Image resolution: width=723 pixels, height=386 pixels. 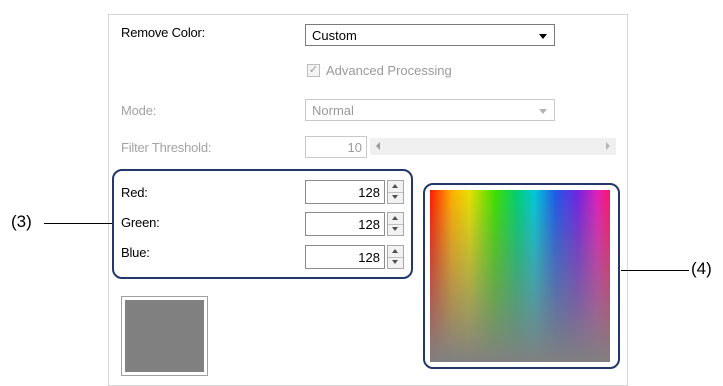 What do you see at coordinates (166, 147) in the screenshot?
I see `filter-threshold-label: Filter Threshold:` at bounding box center [166, 147].